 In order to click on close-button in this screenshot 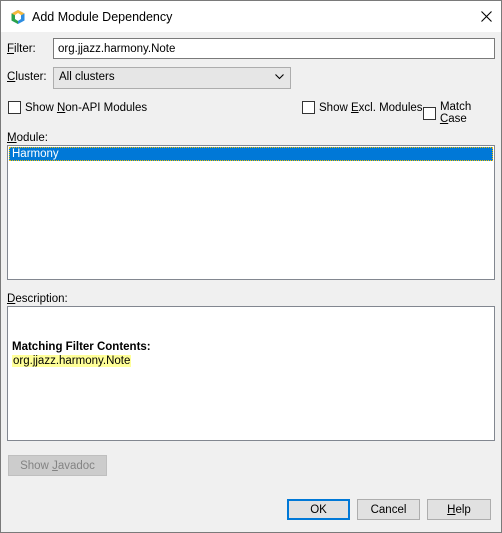, I will do `click(486, 16)`.